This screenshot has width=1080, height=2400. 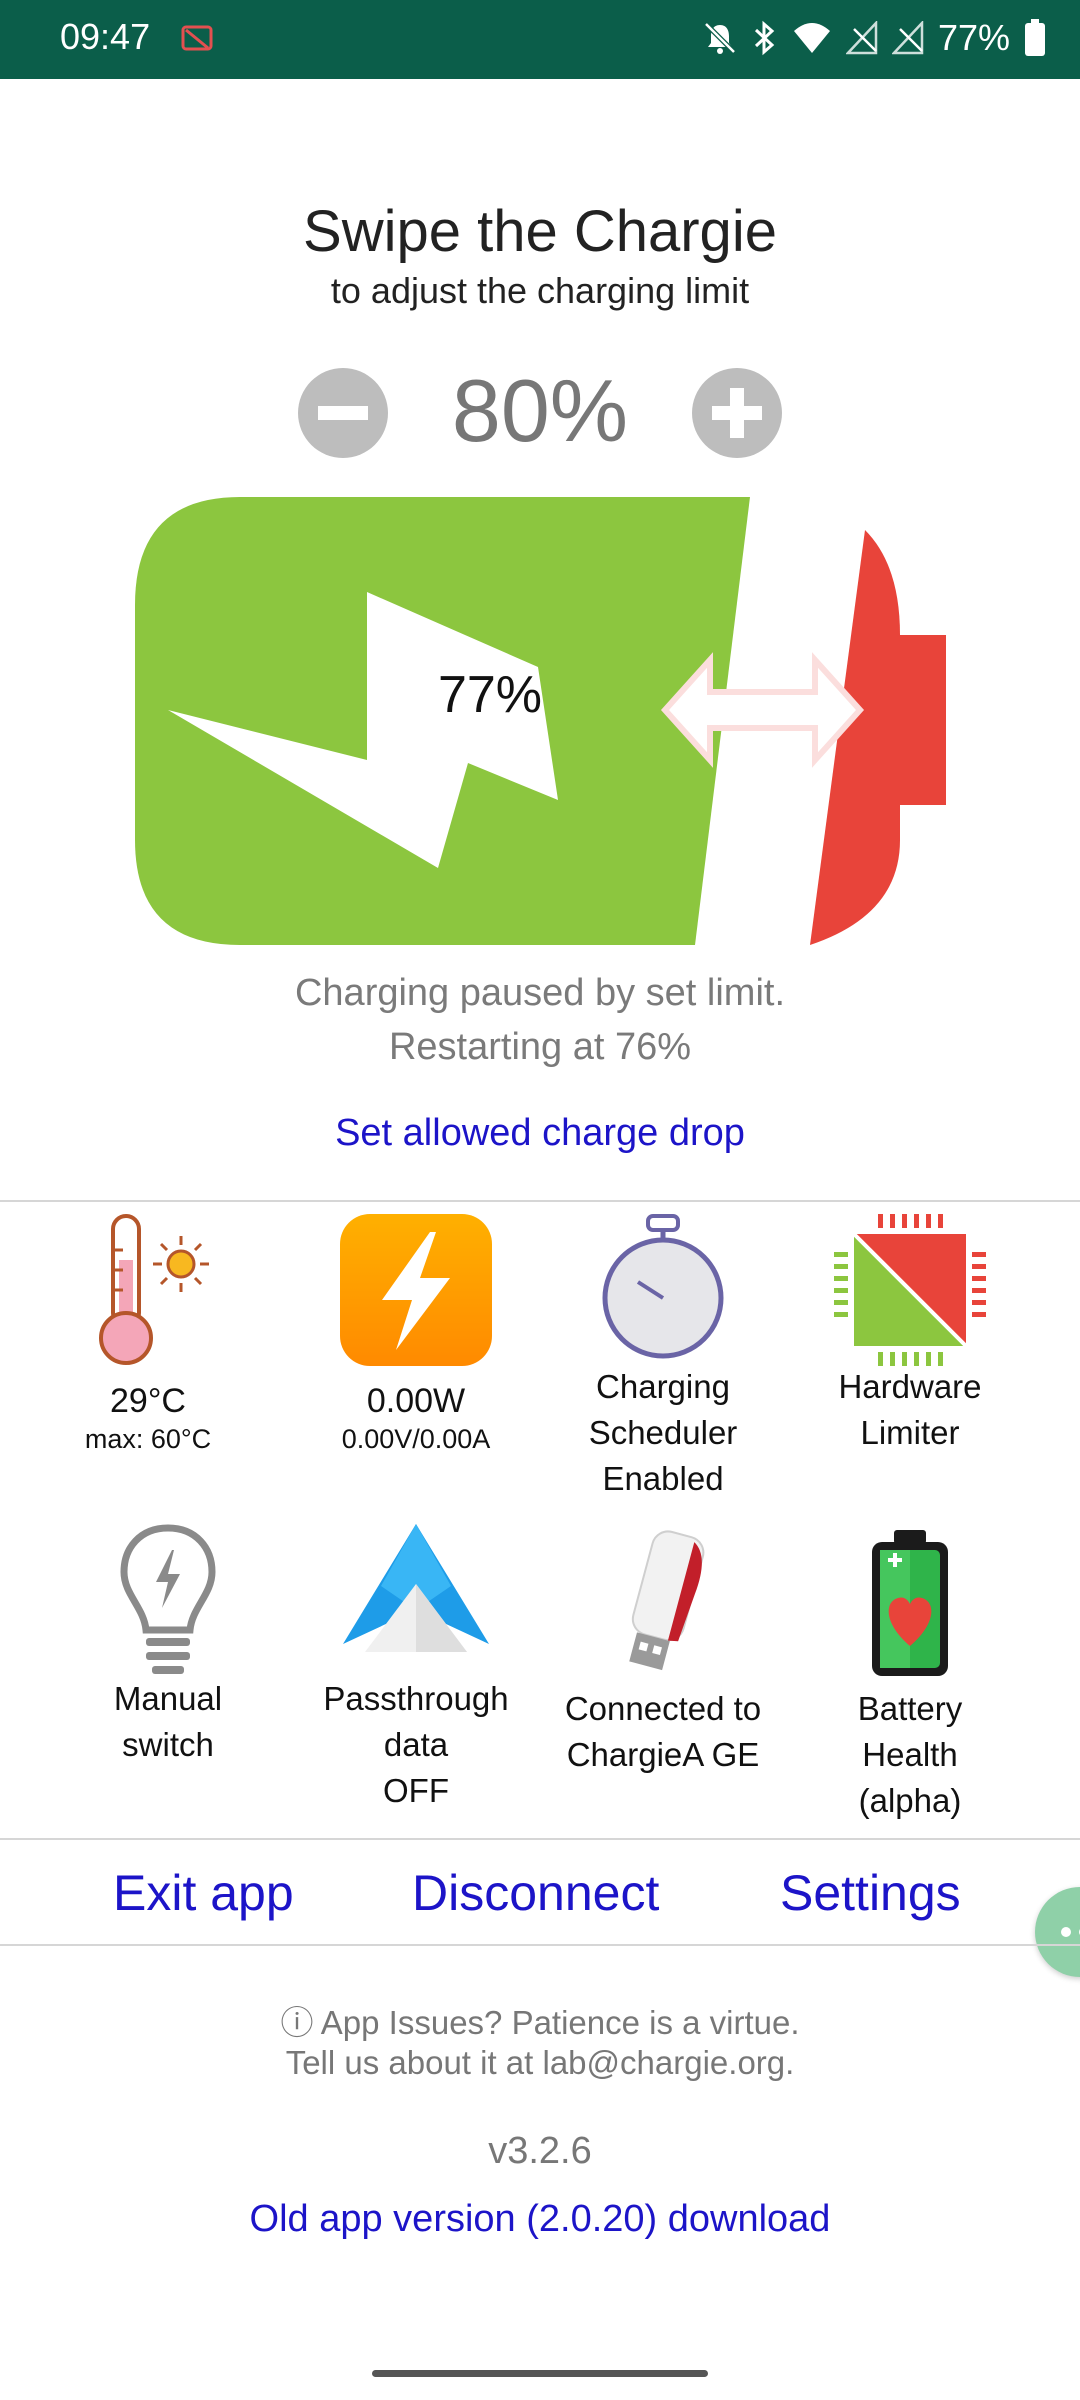 What do you see at coordinates (540, 290) in the screenshot?
I see `page-subtitle: to adjust the charging limit` at bounding box center [540, 290].